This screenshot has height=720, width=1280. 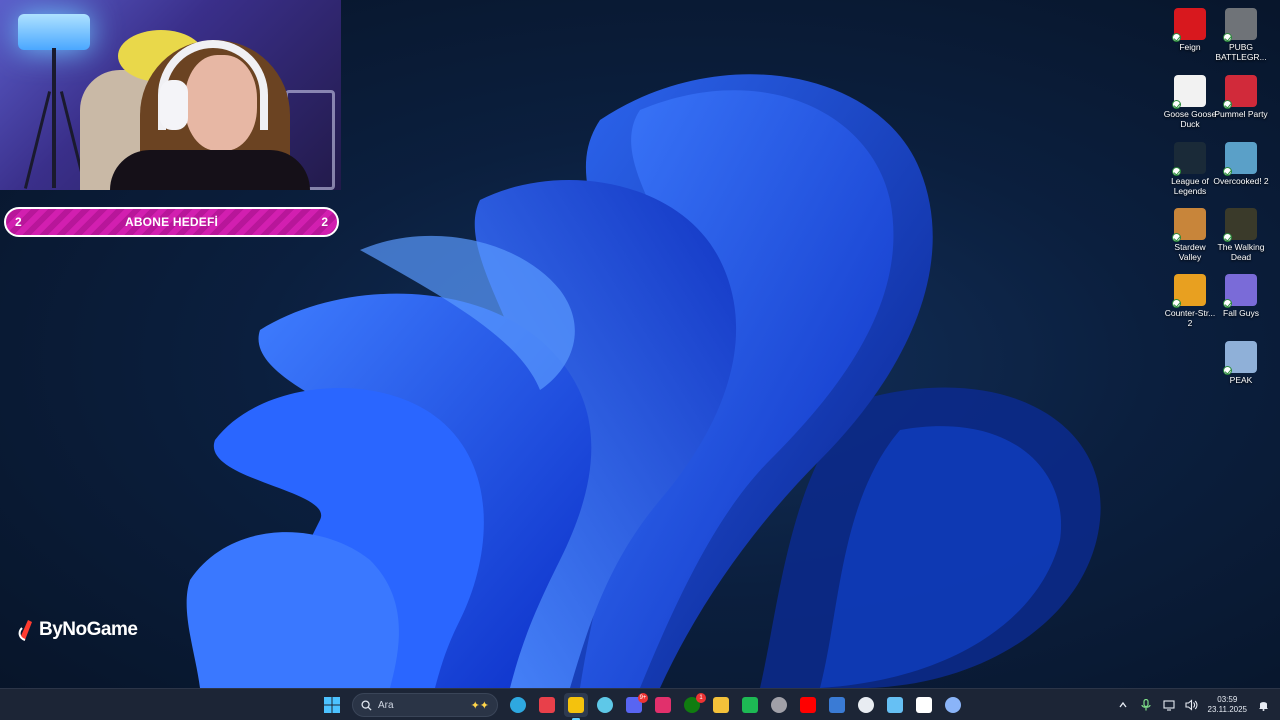 I want to click on desktop-shortcut-label: Feign, so click(x=1190, y=47).